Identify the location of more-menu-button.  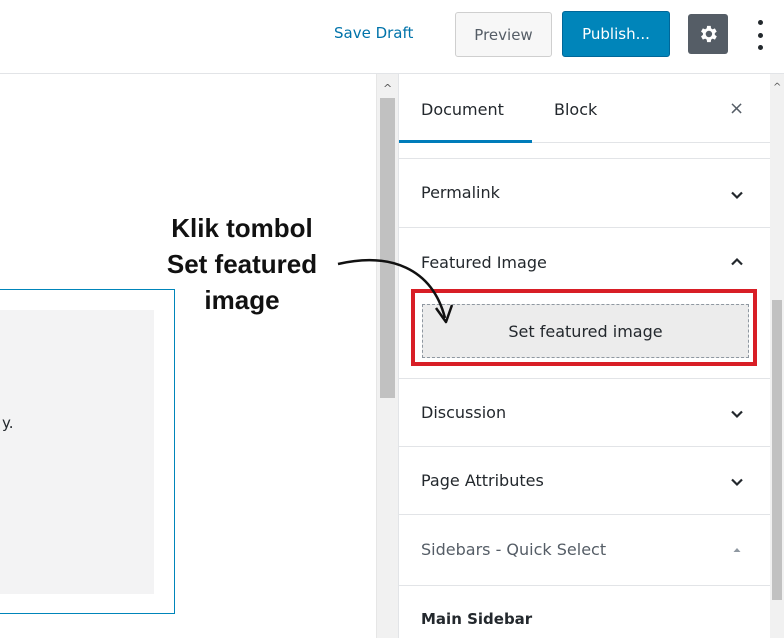
(760, 35).